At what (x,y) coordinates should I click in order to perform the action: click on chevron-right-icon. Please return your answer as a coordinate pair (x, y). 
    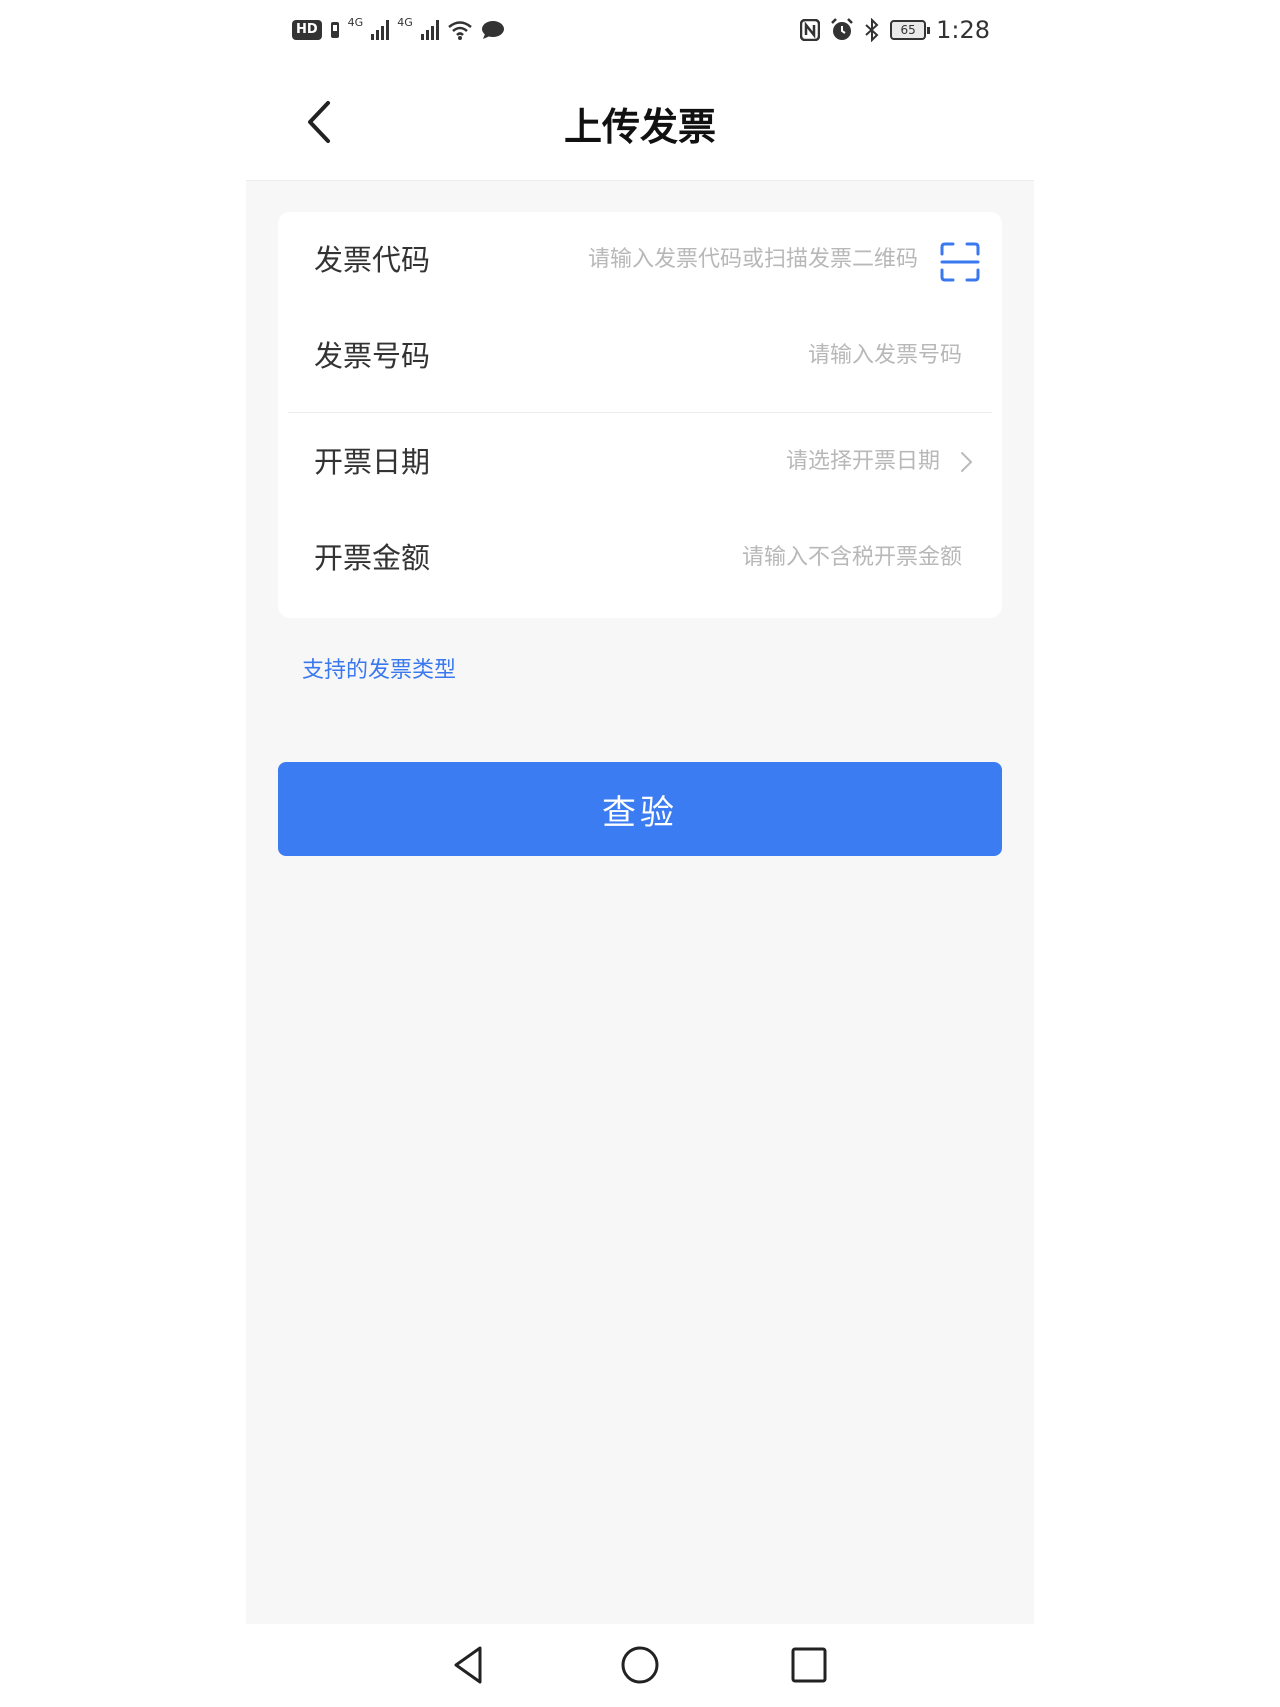
    Looking at the image, I should click on (967, 462).